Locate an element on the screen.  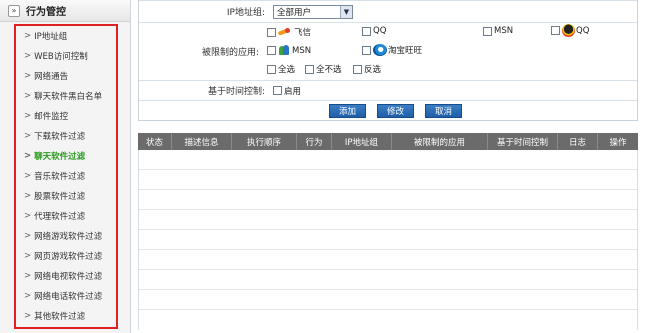
msn2-label: MSN is located at coordinates (302, 50).